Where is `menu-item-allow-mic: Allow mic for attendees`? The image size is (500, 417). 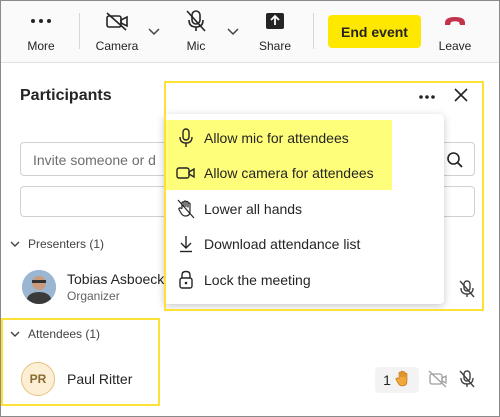
menu-item-allow-mic: Allow mic for attendees is located at coordinates (278, 137).